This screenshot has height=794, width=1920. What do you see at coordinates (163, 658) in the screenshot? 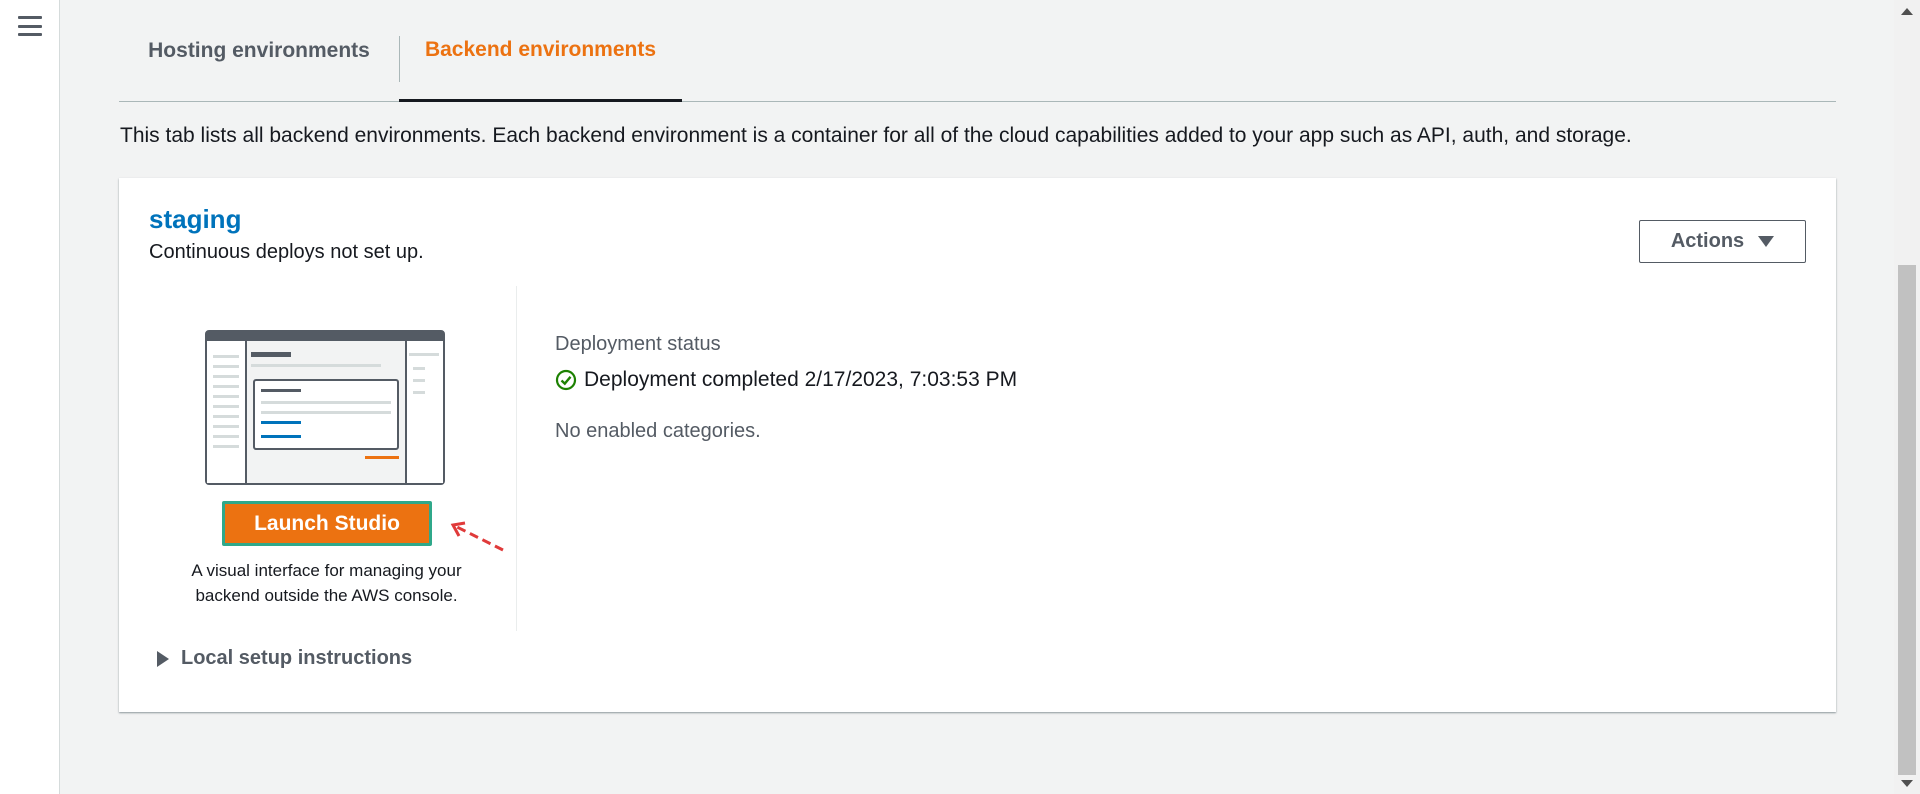
I see `caret-right-icon` at bounding box center [163, 658].